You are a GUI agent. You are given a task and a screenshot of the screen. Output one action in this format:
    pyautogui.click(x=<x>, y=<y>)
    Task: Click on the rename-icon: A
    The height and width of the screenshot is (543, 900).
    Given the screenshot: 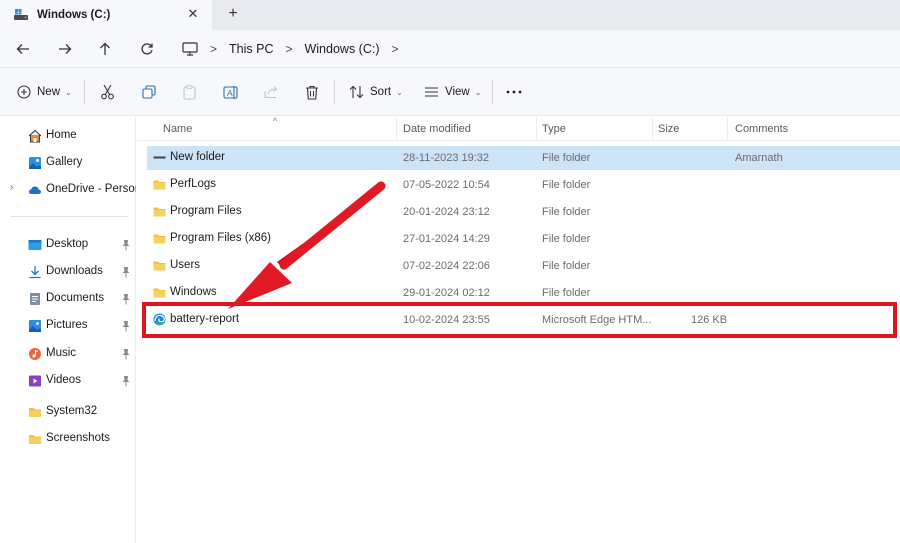 What is the action you would take?
    pyautogui.click(x=230, y=92)
    